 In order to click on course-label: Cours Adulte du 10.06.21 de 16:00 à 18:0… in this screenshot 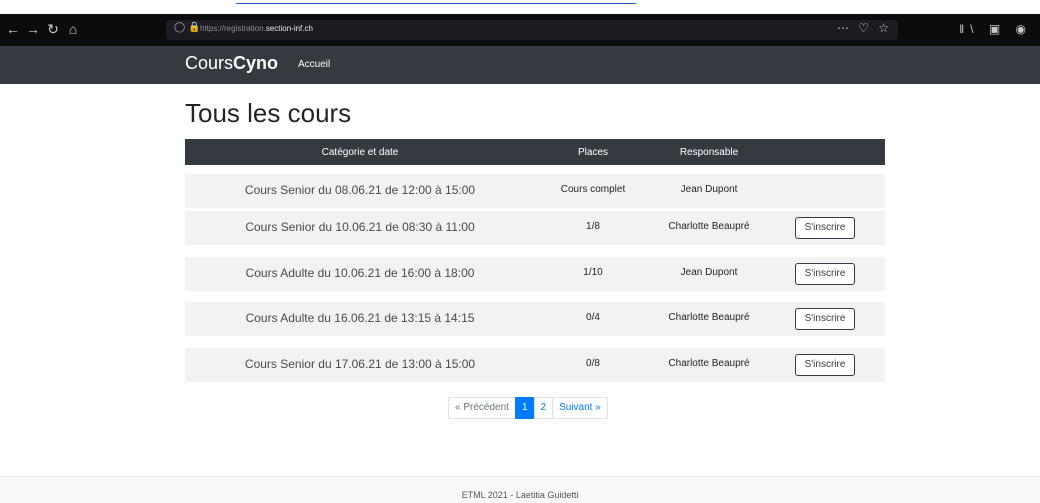, I will do `click(360, 273)`.